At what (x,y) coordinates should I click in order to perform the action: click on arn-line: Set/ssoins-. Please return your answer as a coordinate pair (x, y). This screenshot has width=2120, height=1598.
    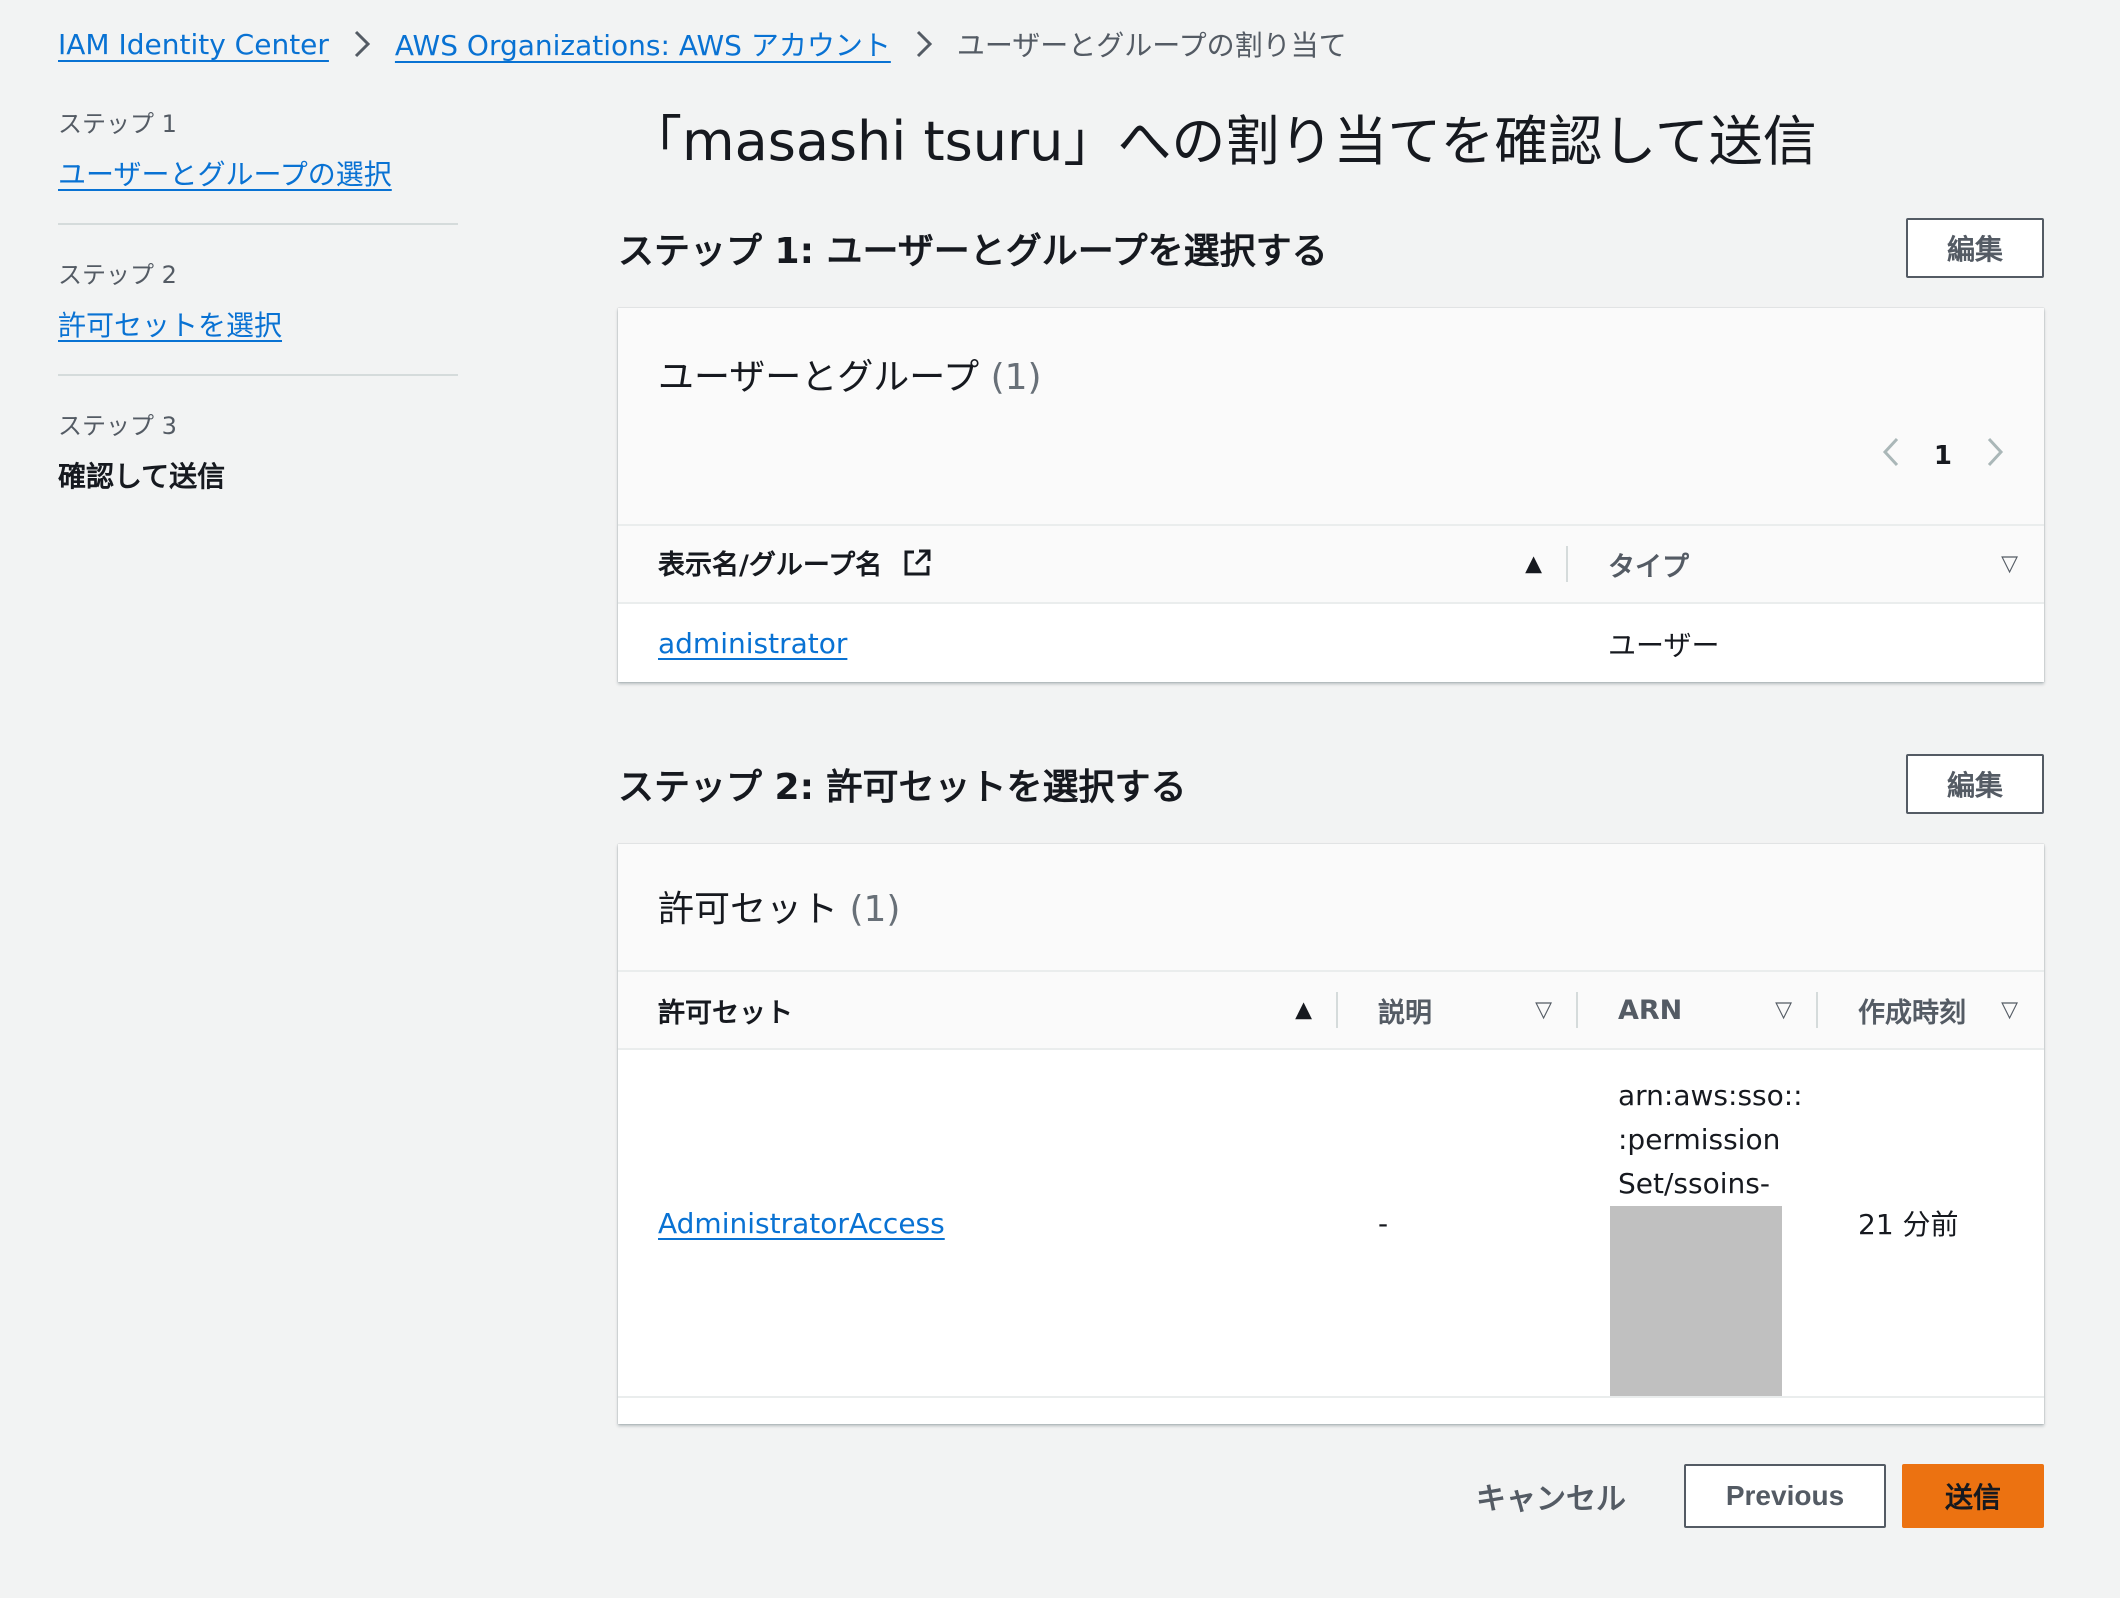
    Looking at the image, I should click on (1694, 1183).